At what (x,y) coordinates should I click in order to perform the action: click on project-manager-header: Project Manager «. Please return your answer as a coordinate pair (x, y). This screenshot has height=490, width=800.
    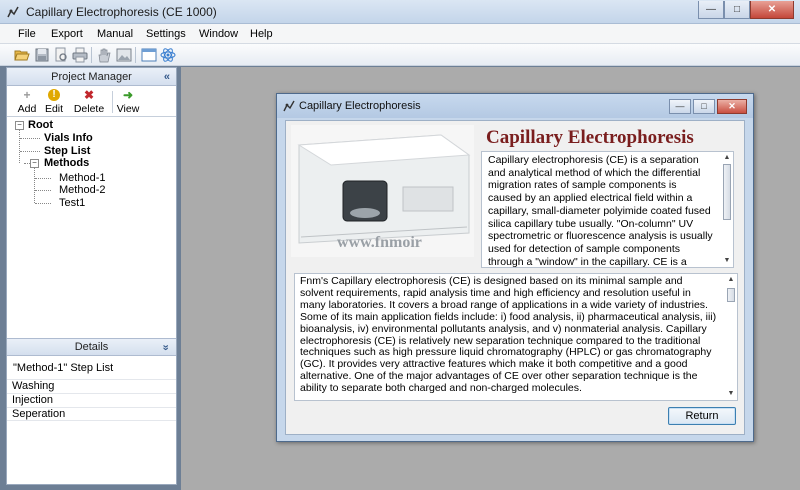
    Looking at the image, I should click on (91, 77).